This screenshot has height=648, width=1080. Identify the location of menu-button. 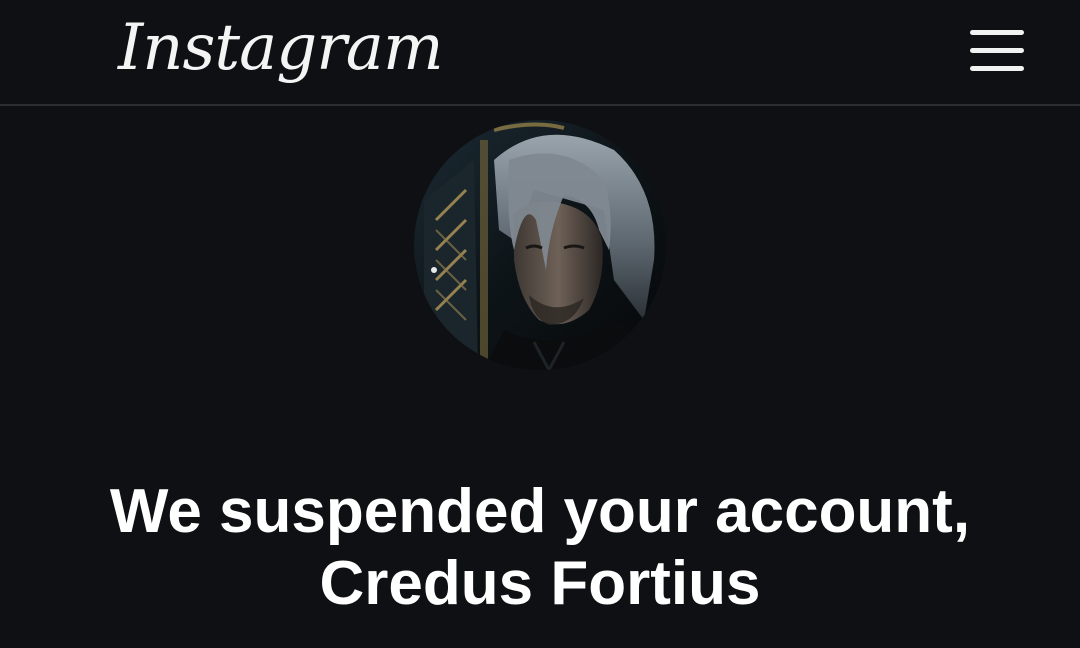
(997, 51).